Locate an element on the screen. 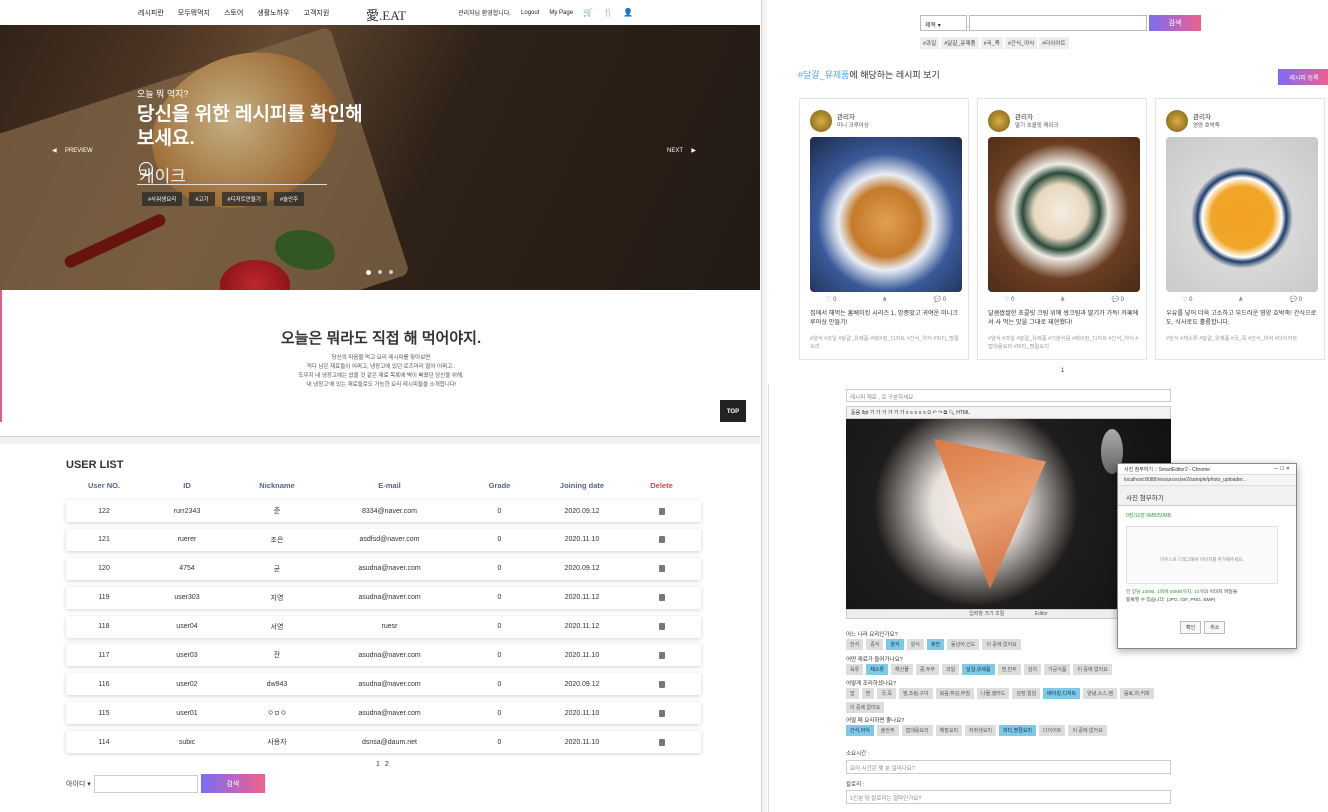 This screenshot has width=1328, height=812. nav-item-eat: 모두뭐먹지 is located at coordinates (194, 13).